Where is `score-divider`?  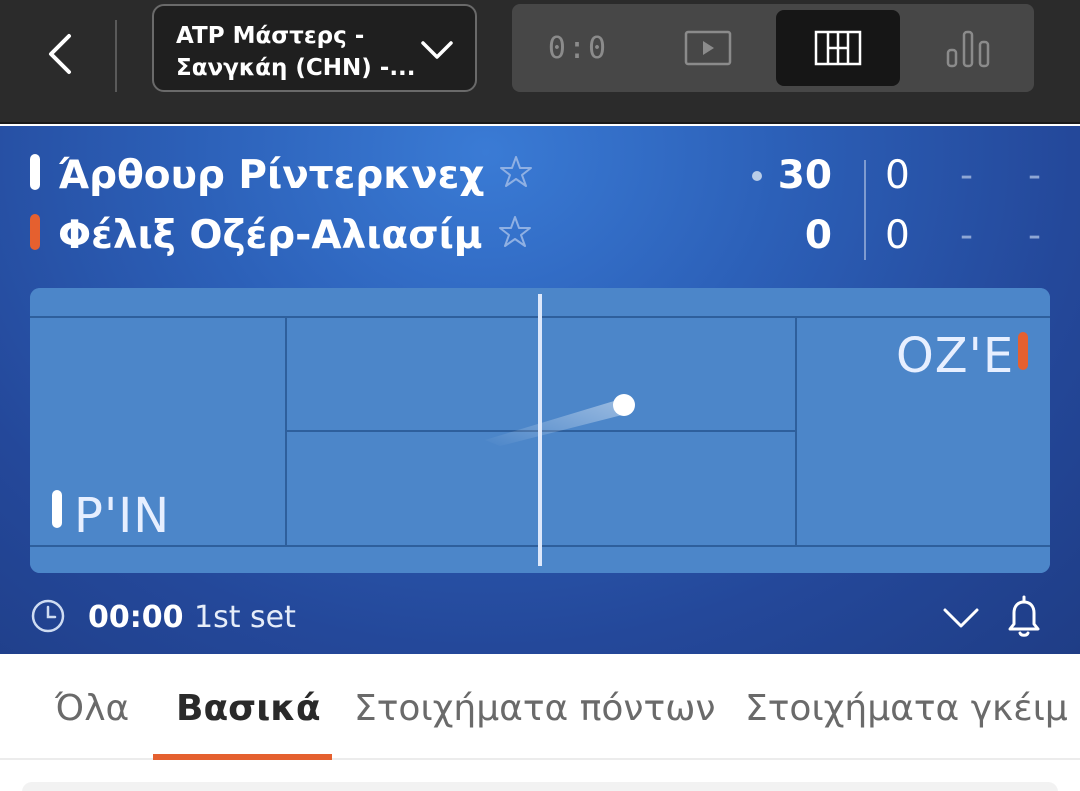
score-divider is located at coordinates (865, 210).